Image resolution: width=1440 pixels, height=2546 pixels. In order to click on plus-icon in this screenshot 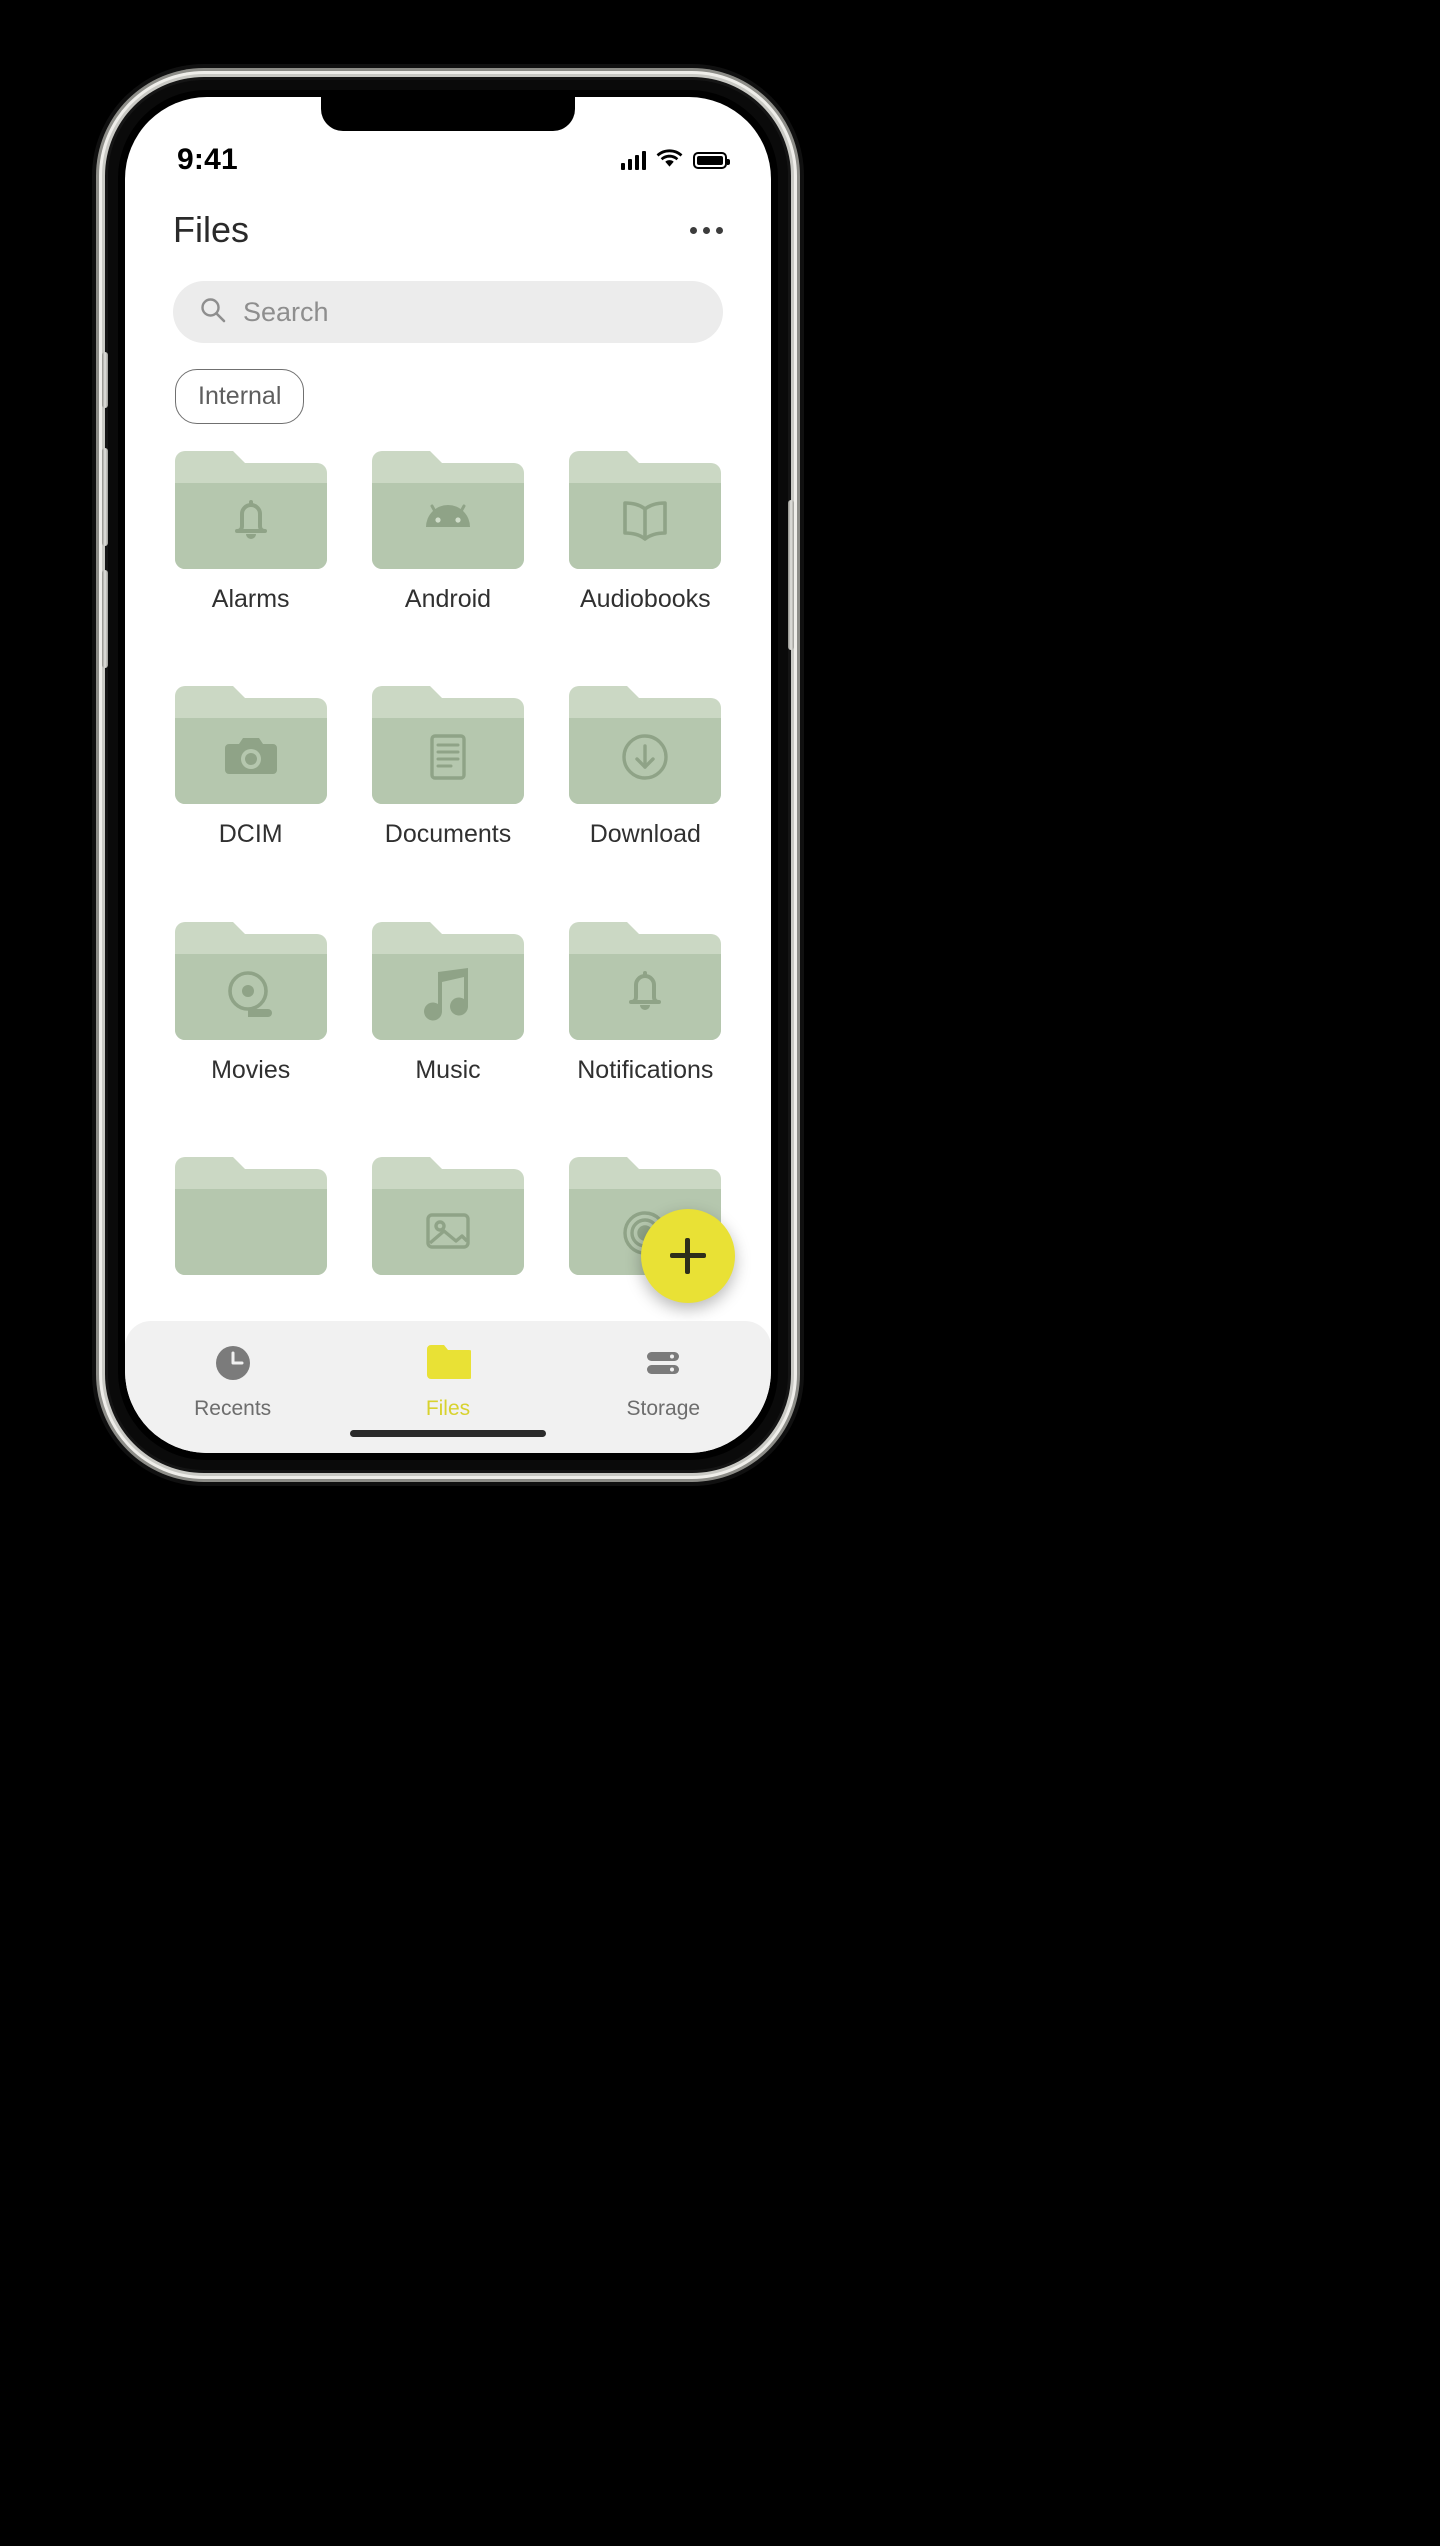, I will do `click(688, 1256)`.